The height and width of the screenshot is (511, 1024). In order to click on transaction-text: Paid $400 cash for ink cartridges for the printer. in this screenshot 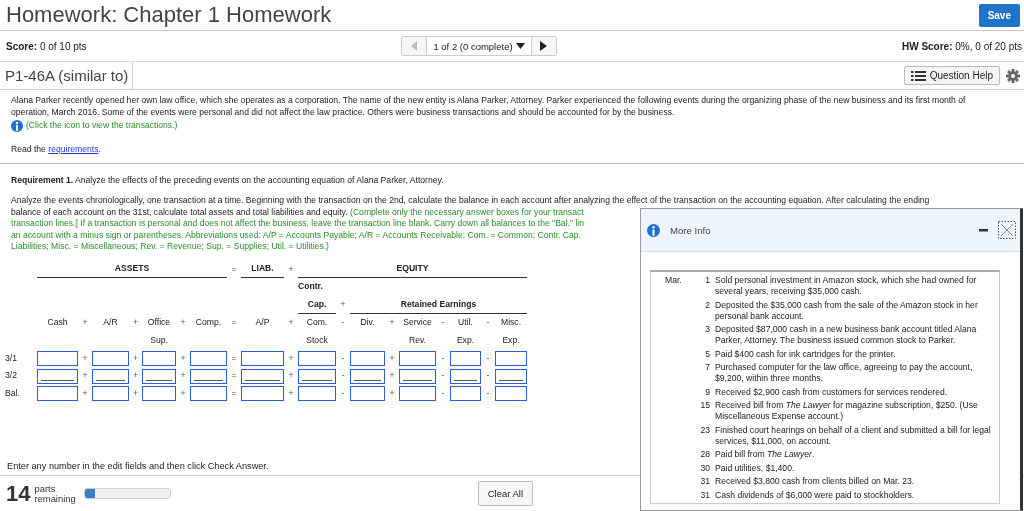, I will do `click(806, 354)`.